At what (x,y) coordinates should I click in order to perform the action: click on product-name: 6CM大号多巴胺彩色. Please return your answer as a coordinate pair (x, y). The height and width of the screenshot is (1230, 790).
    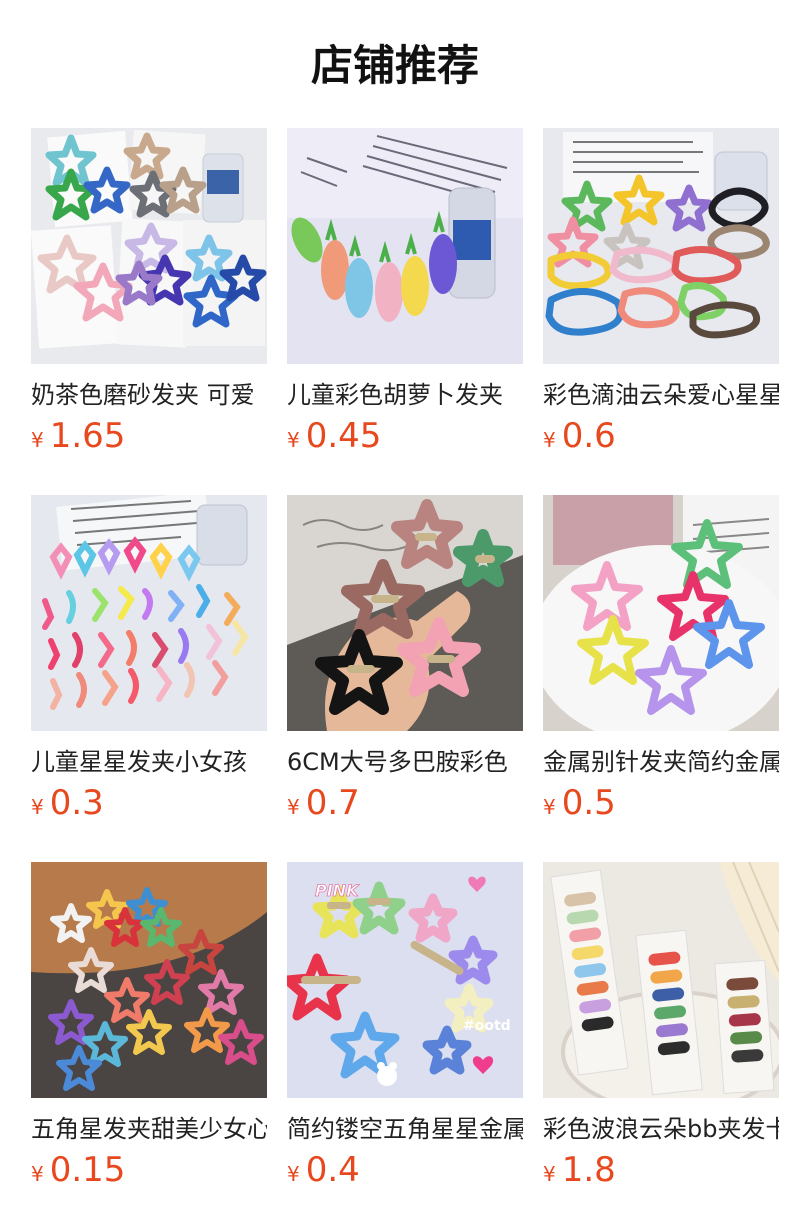
    Looking at the image, I should click on (405, 762).